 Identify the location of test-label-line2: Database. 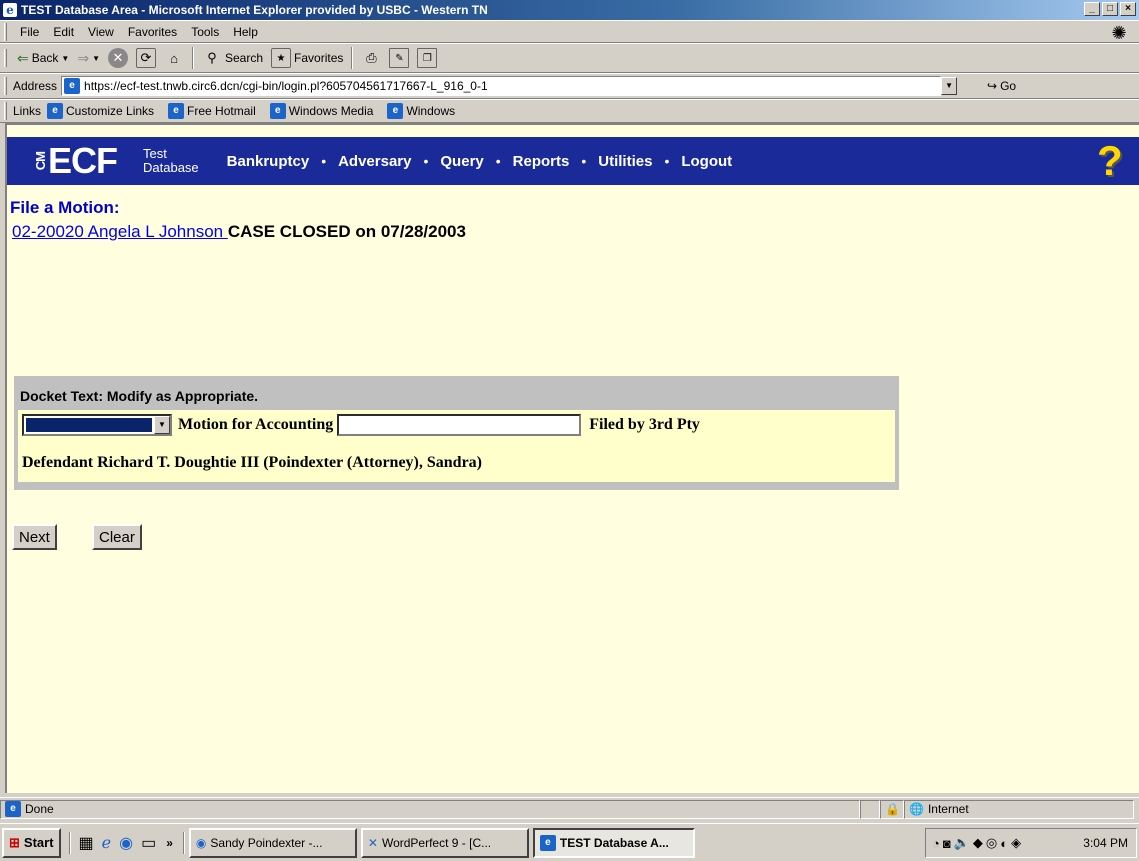
(171, 167).